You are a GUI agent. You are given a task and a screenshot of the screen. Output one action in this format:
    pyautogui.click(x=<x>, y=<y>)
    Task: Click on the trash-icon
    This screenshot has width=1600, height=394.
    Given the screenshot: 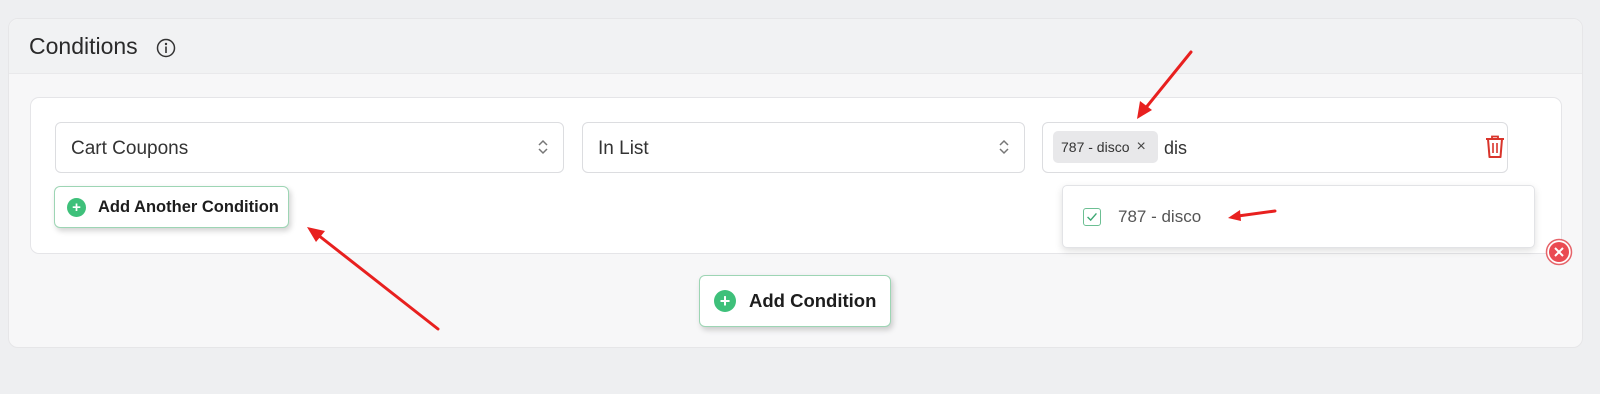 What is the action you would take?
    pyautogui.click(x=1495, y=146)
    